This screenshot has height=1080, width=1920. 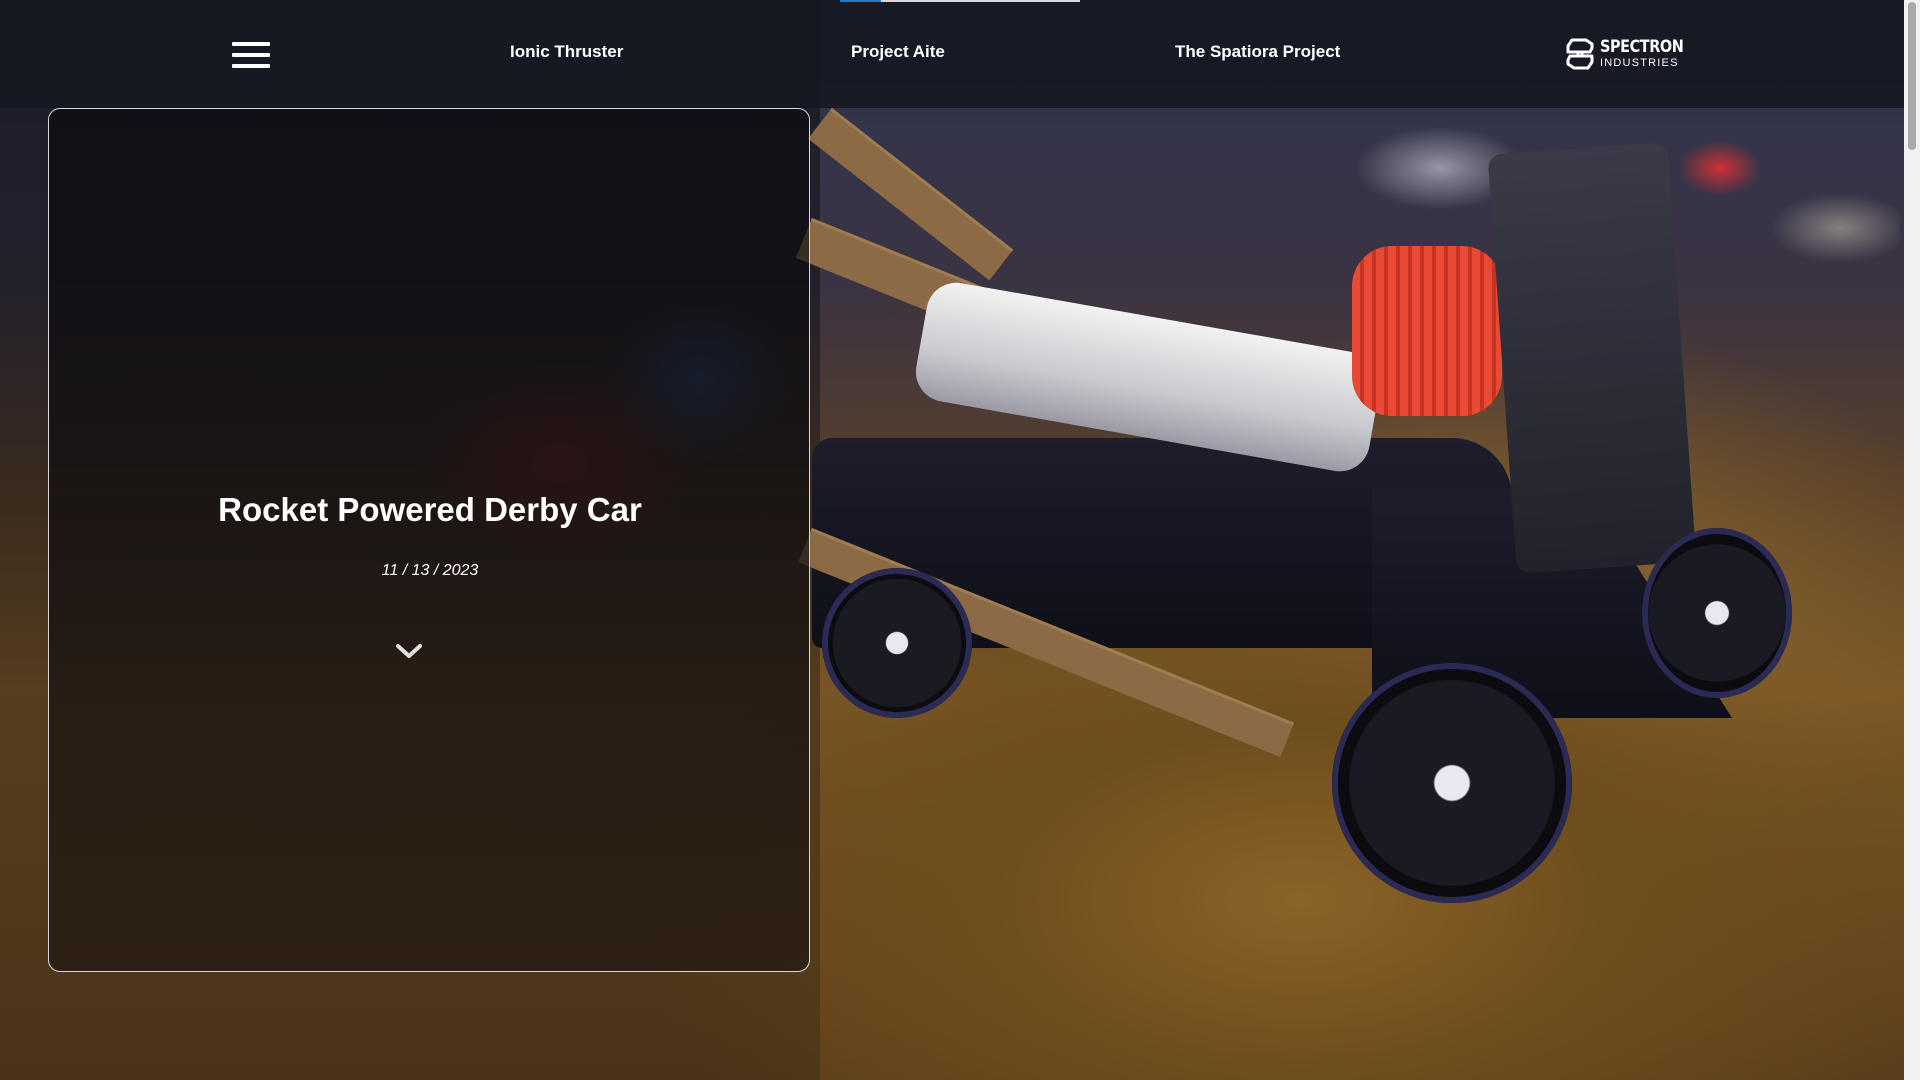 What do you see at coordinates (960, 1) in the screenshot?
I see `reading-progress-bar` at bounding box center [960, 1].